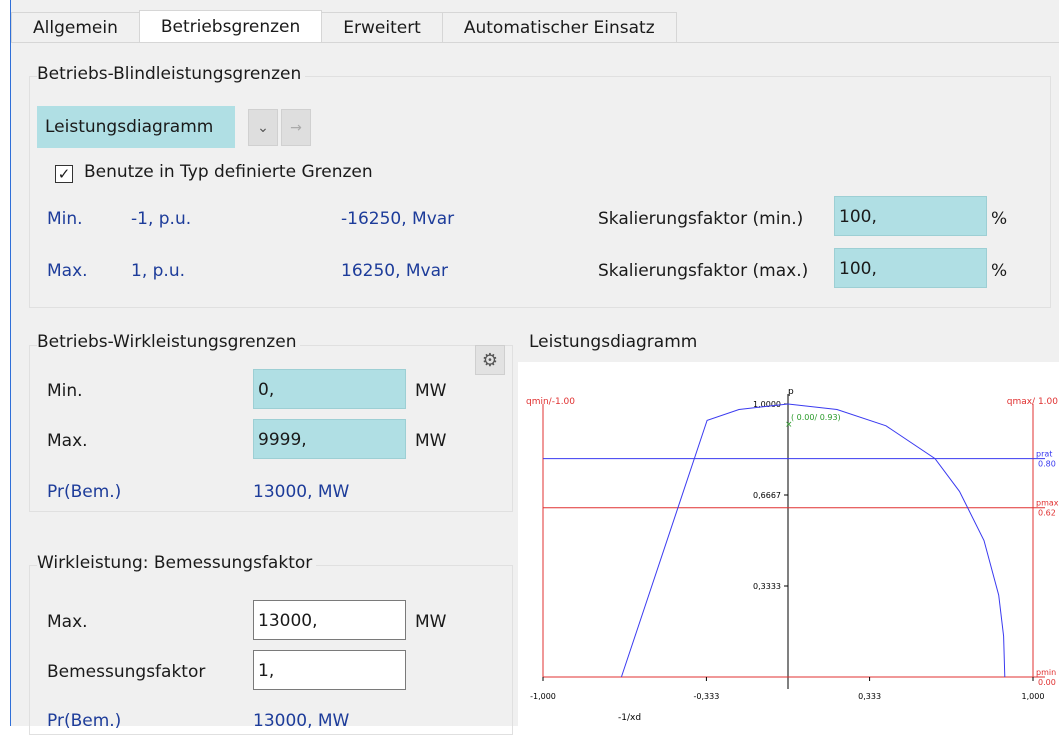 This screenshot has width=1059, height=735. Describe the element at coordinates (161, 219) in the screenshot. I see `blind-min-pu: -1, p.u.` at that location.